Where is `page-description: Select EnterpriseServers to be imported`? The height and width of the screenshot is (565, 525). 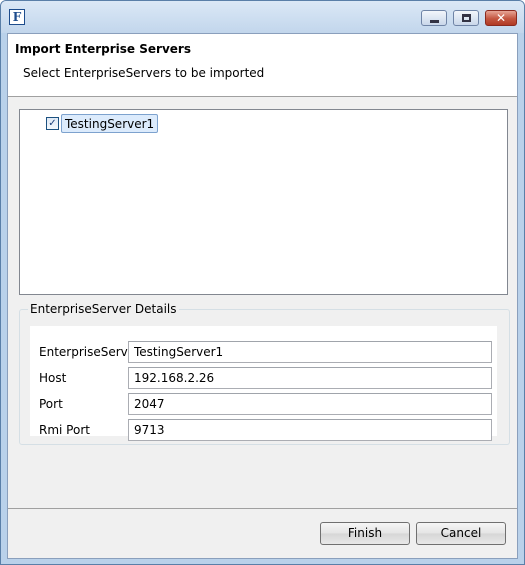
page-description: Select EnterpriseServers to be imported is located at coordinates (144, 73).